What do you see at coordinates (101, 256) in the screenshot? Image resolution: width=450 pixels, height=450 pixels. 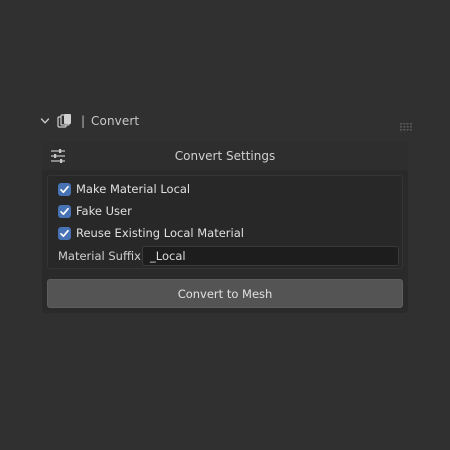 I see `material-suffix-label: Material Suffix:` at bounding box center [101, 256].